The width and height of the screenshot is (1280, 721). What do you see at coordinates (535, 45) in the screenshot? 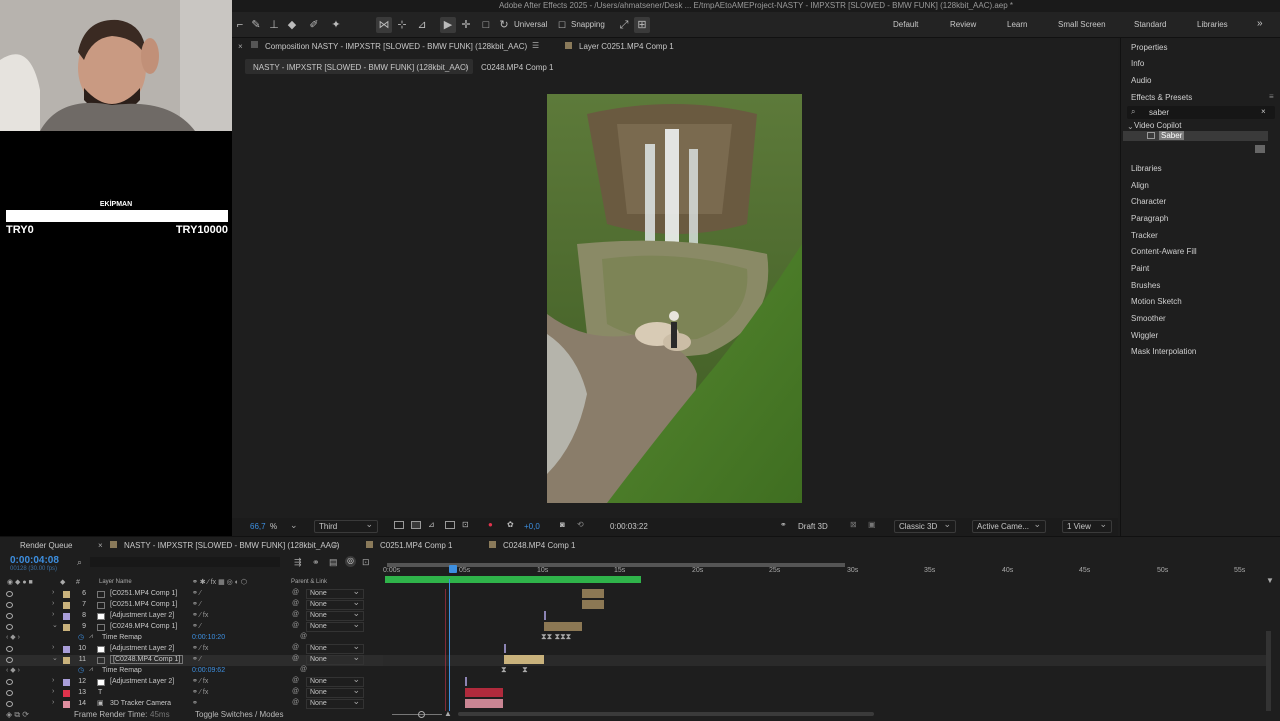
I see `tab-menu-icon: ☰` at bounding box center [535, 45].